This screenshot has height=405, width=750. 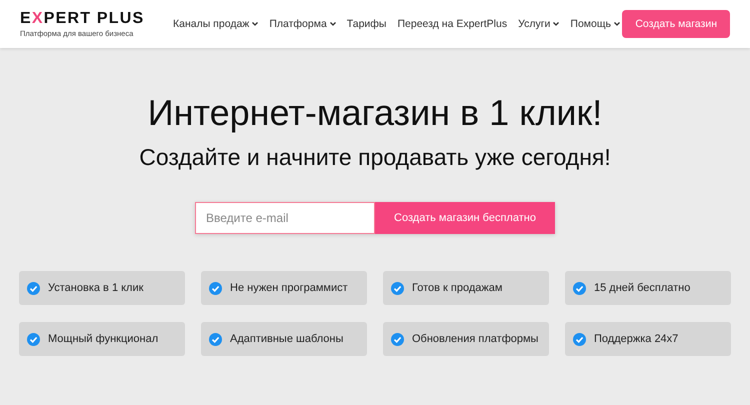 What do you see at coordinates (289, 288) in the screenshot?
I see `feature-label: Не нужен программист` at bounding box center [289, 288].